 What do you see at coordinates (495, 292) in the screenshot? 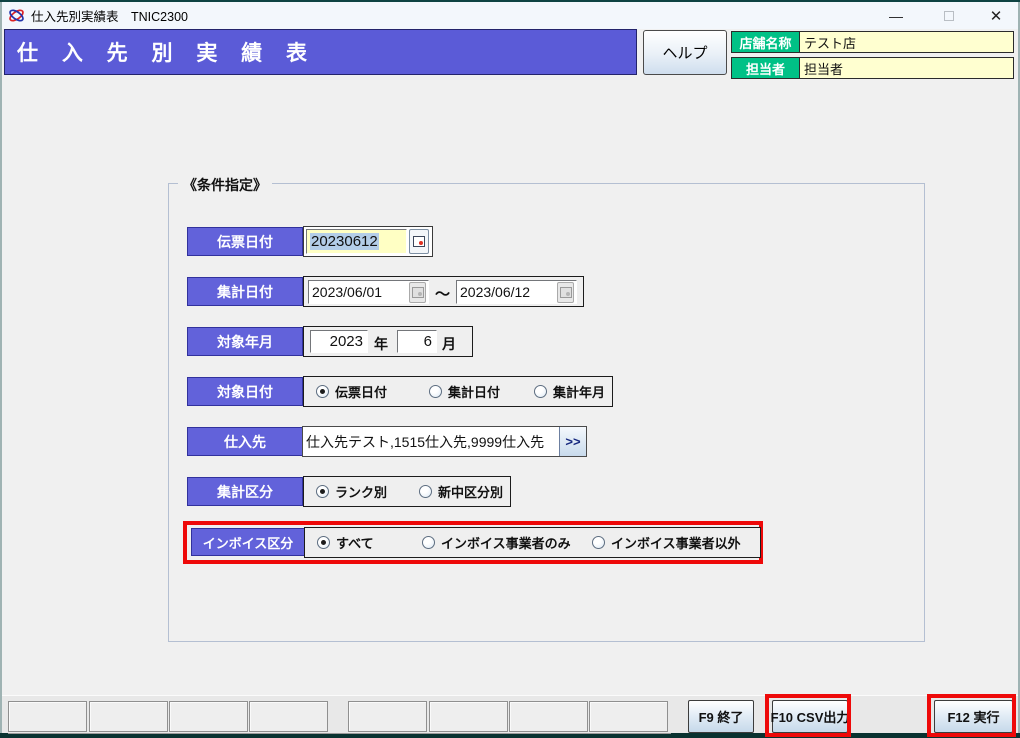
I see `agg-date-to-value: 2023/06/12` at bounding box center [495, 292].